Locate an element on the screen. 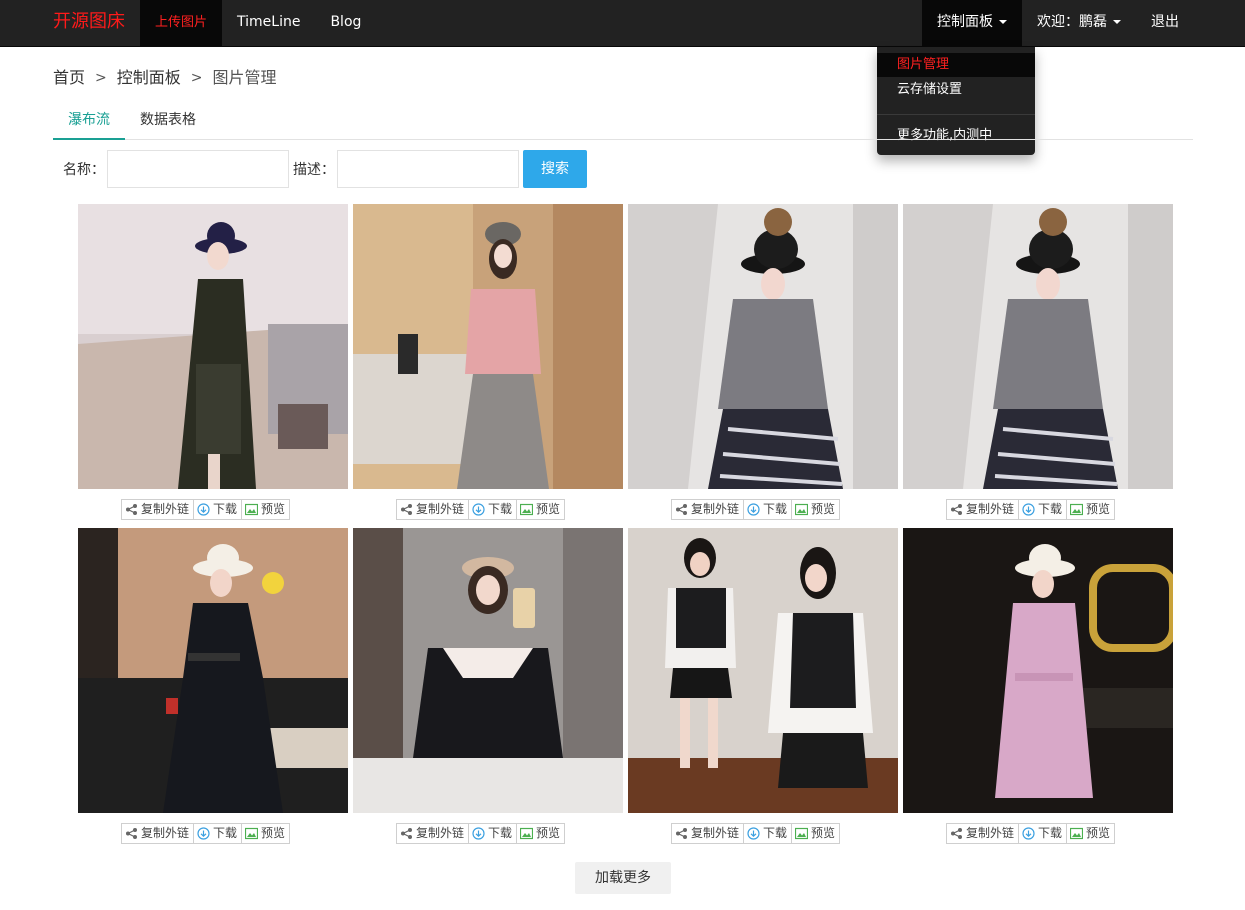  control-panel-label: 控制面板 is located at coordinates (965, 22).